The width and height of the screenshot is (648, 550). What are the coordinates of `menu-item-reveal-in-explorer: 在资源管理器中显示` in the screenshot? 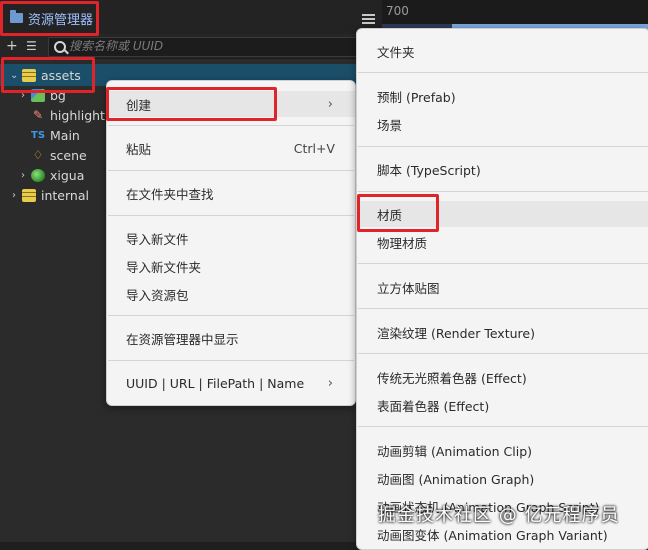 It's located at (231, 338).